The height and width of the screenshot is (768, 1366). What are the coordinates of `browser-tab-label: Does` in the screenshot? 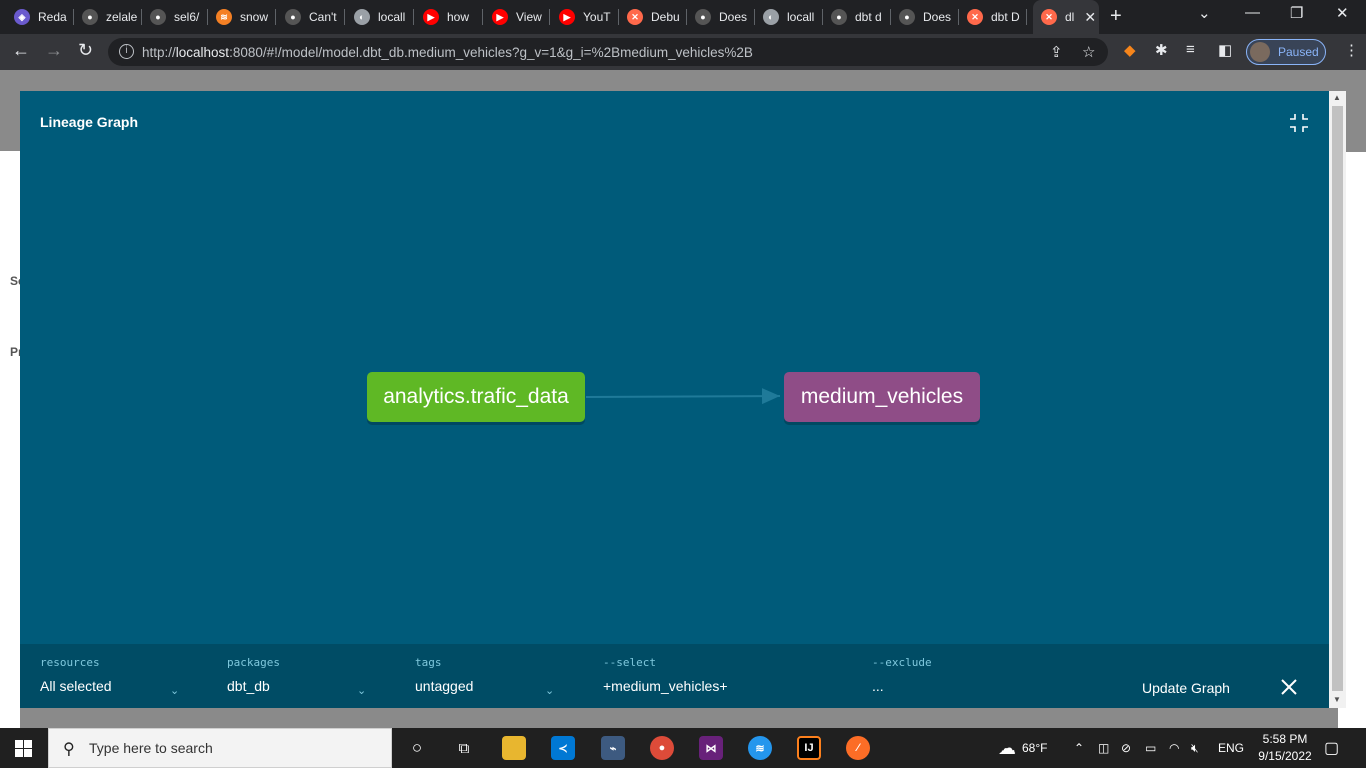 It's located at (937, 17).